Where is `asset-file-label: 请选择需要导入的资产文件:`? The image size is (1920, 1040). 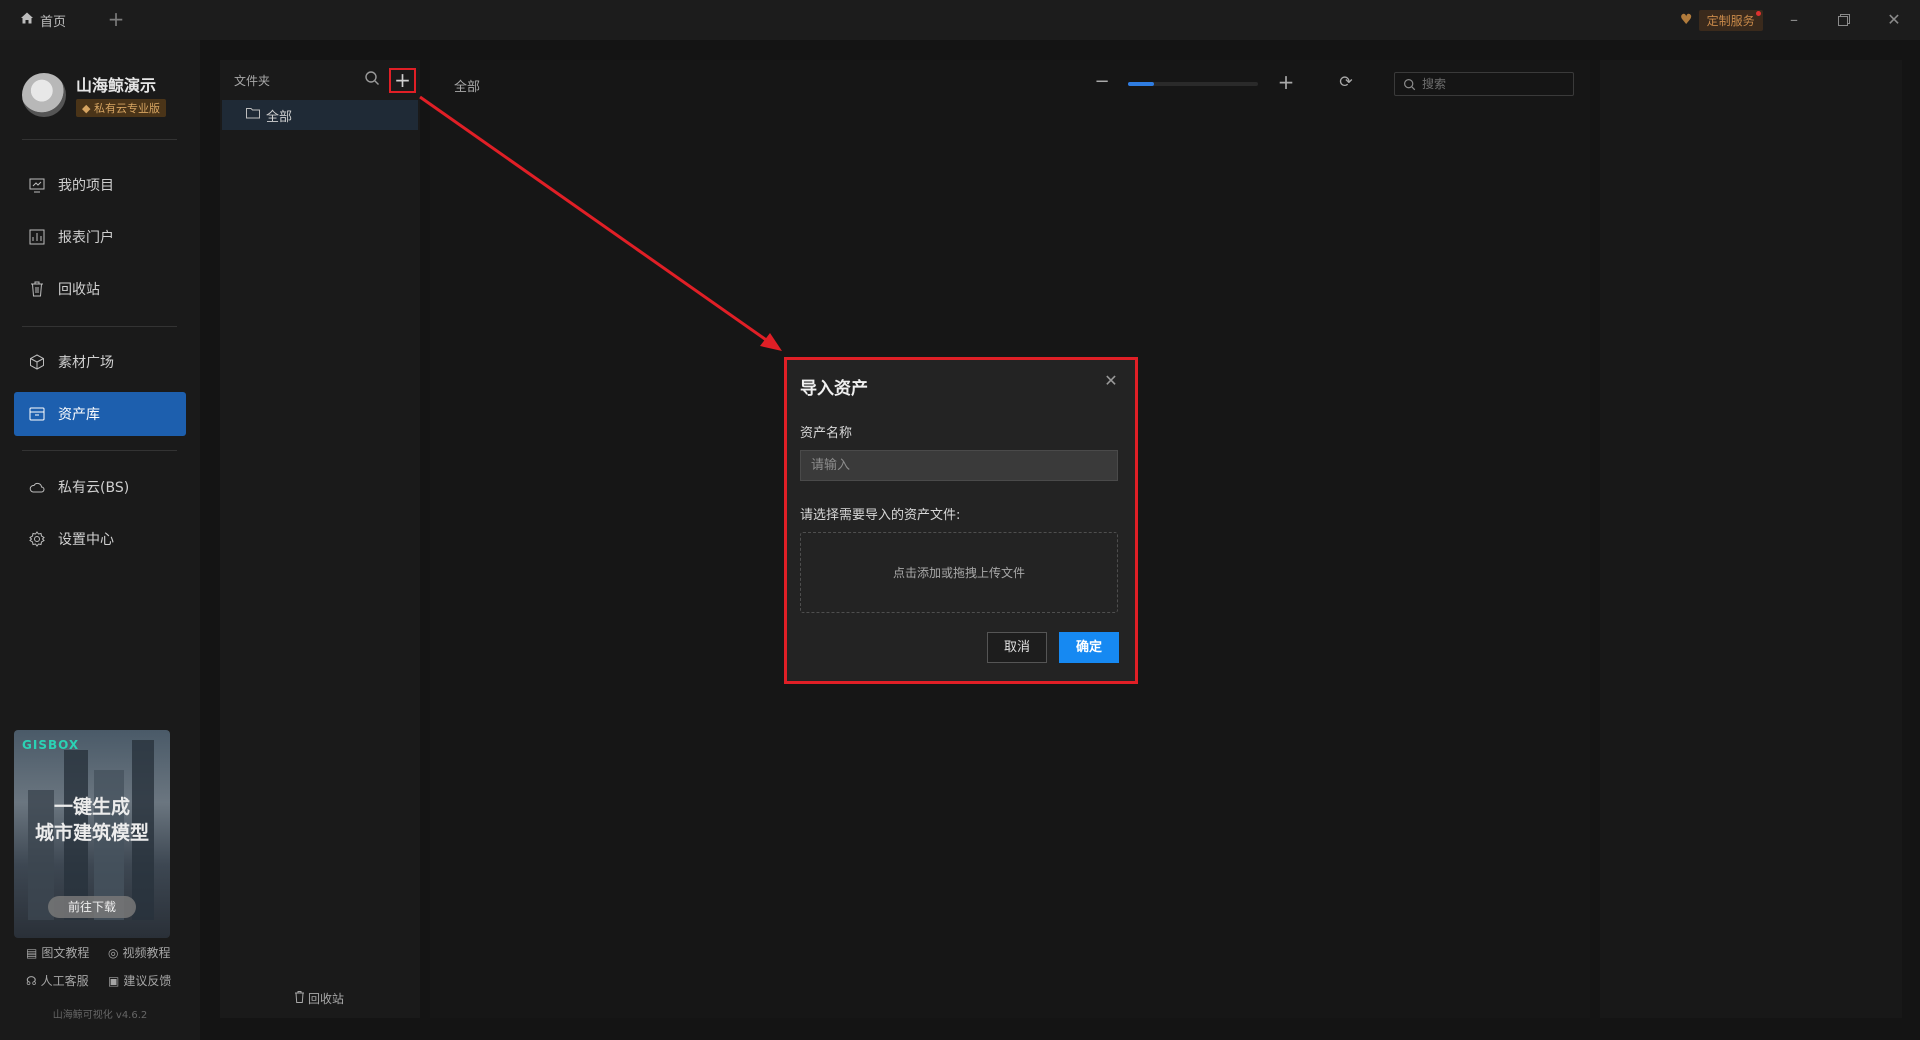
asset-file-label: 请选择需要导入的资产文件: is located at coordinates (880, 515).